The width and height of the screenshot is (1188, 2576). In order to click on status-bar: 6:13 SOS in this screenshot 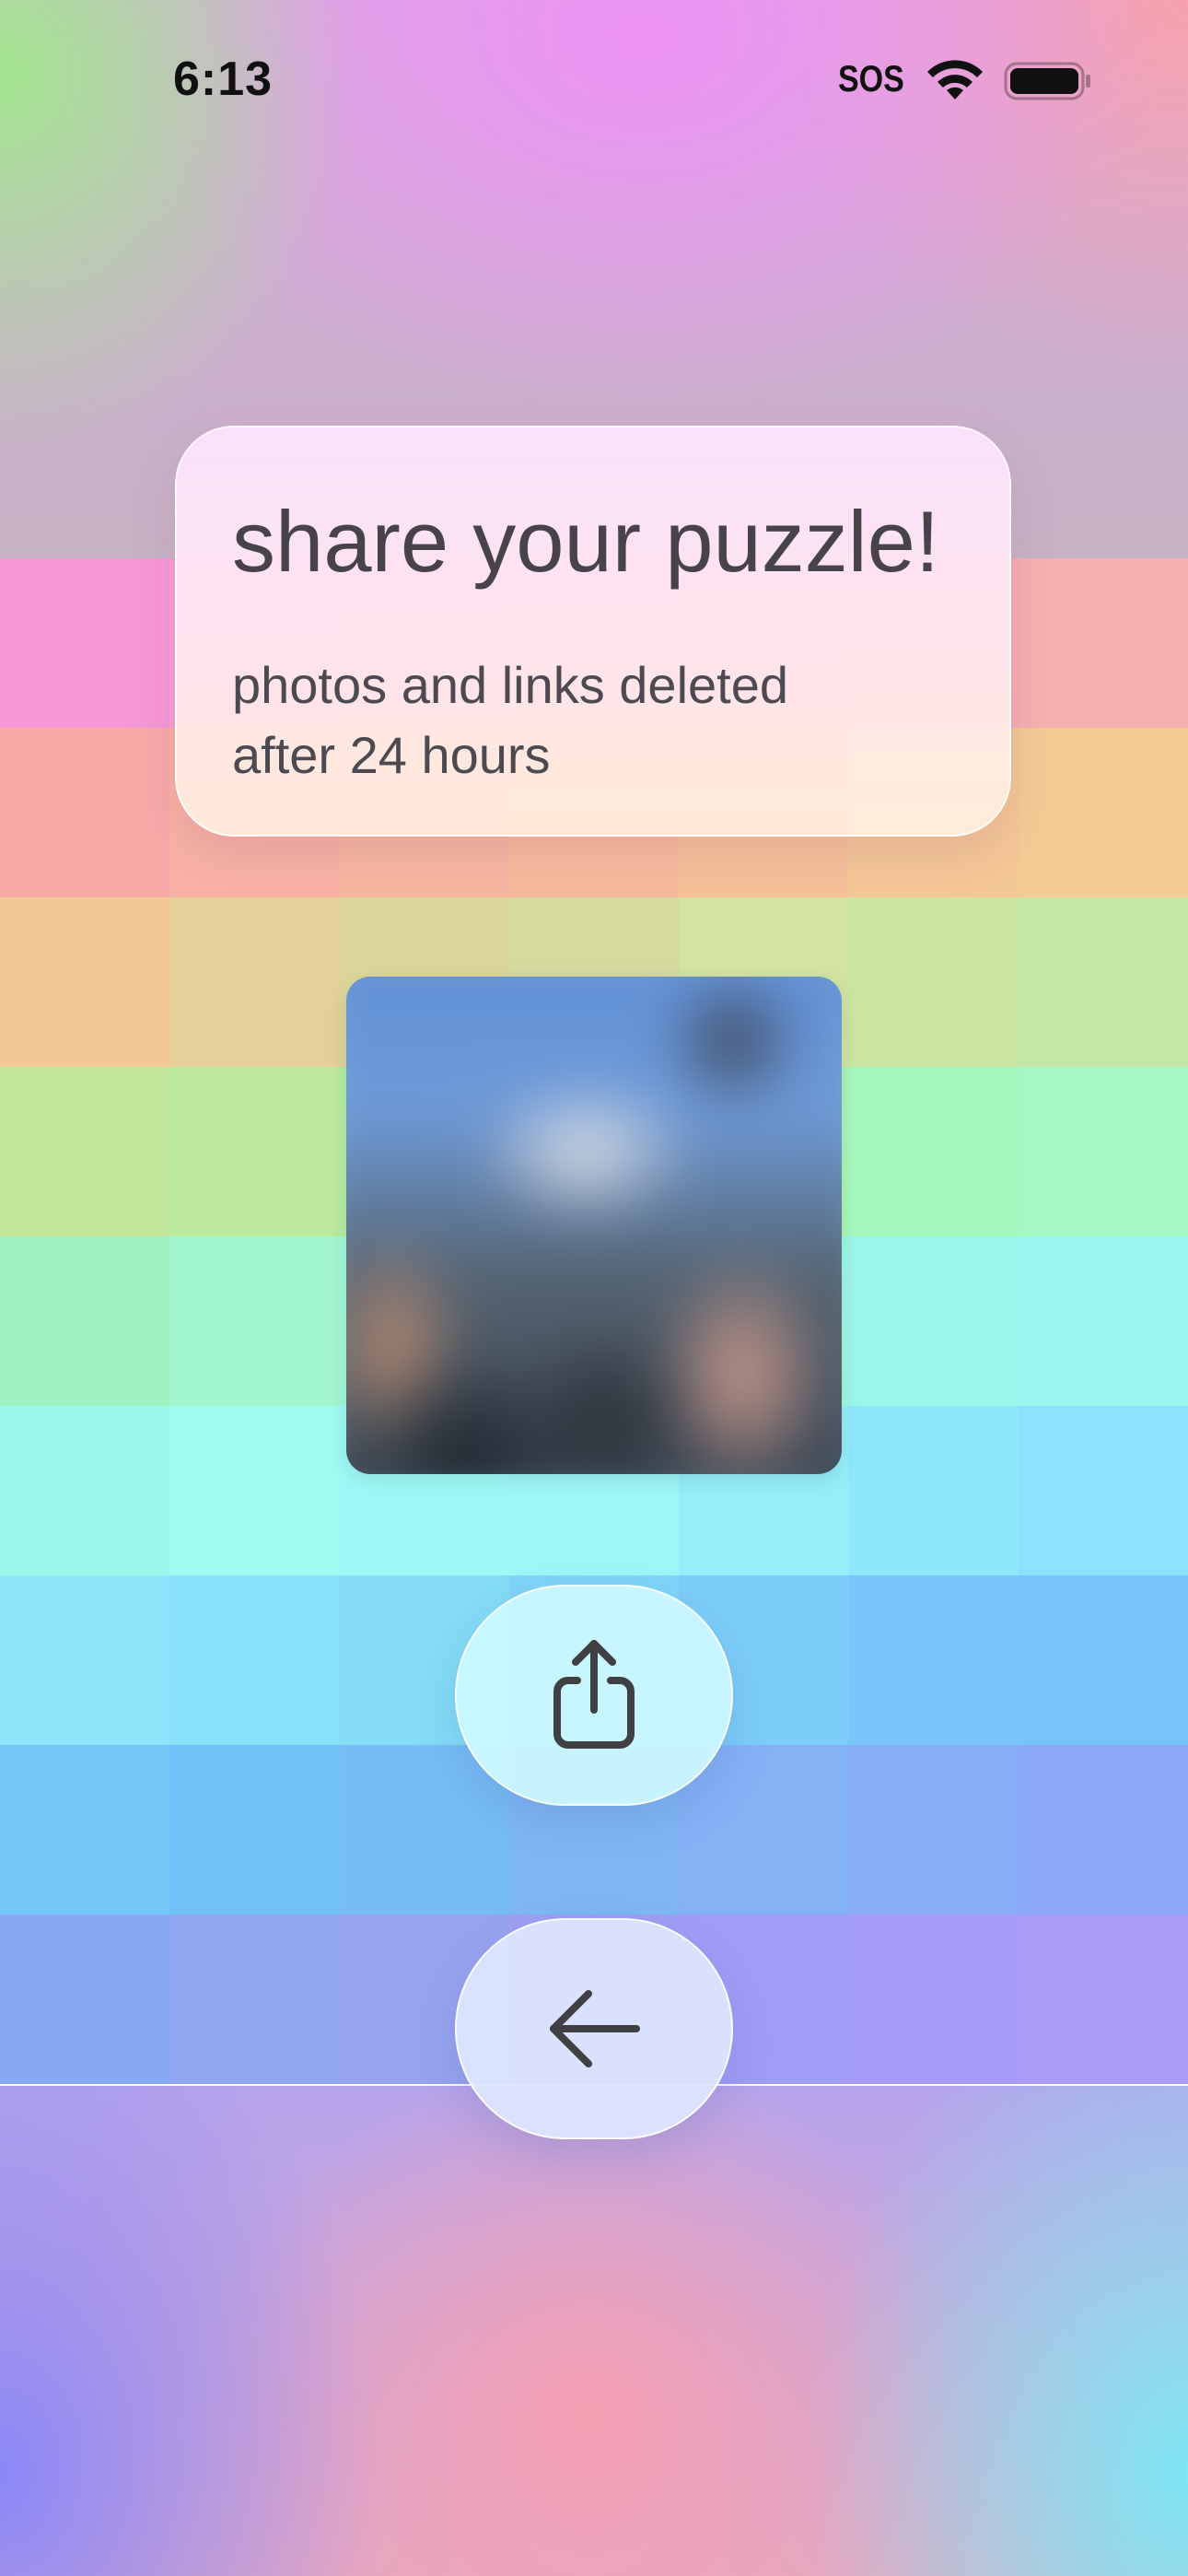, I will do `click(594, 78)`.